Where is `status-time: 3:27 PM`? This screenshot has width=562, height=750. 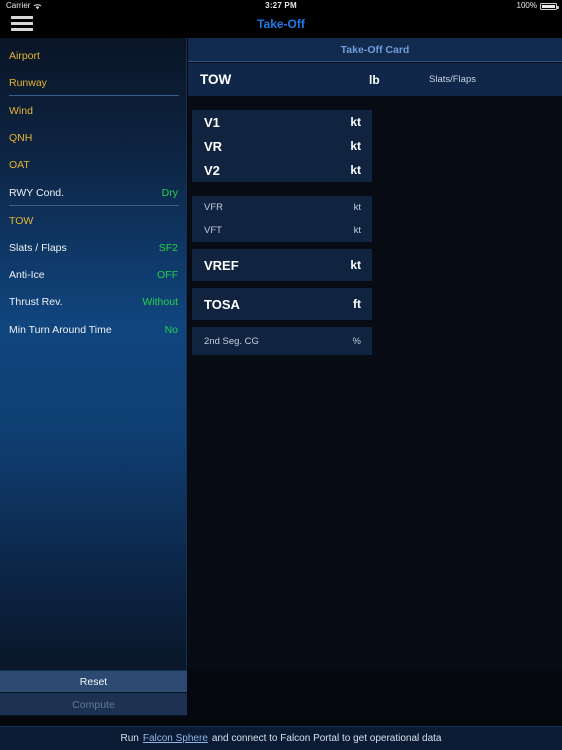 status-time: 3:27 PM is located at coordinates (281, 5).